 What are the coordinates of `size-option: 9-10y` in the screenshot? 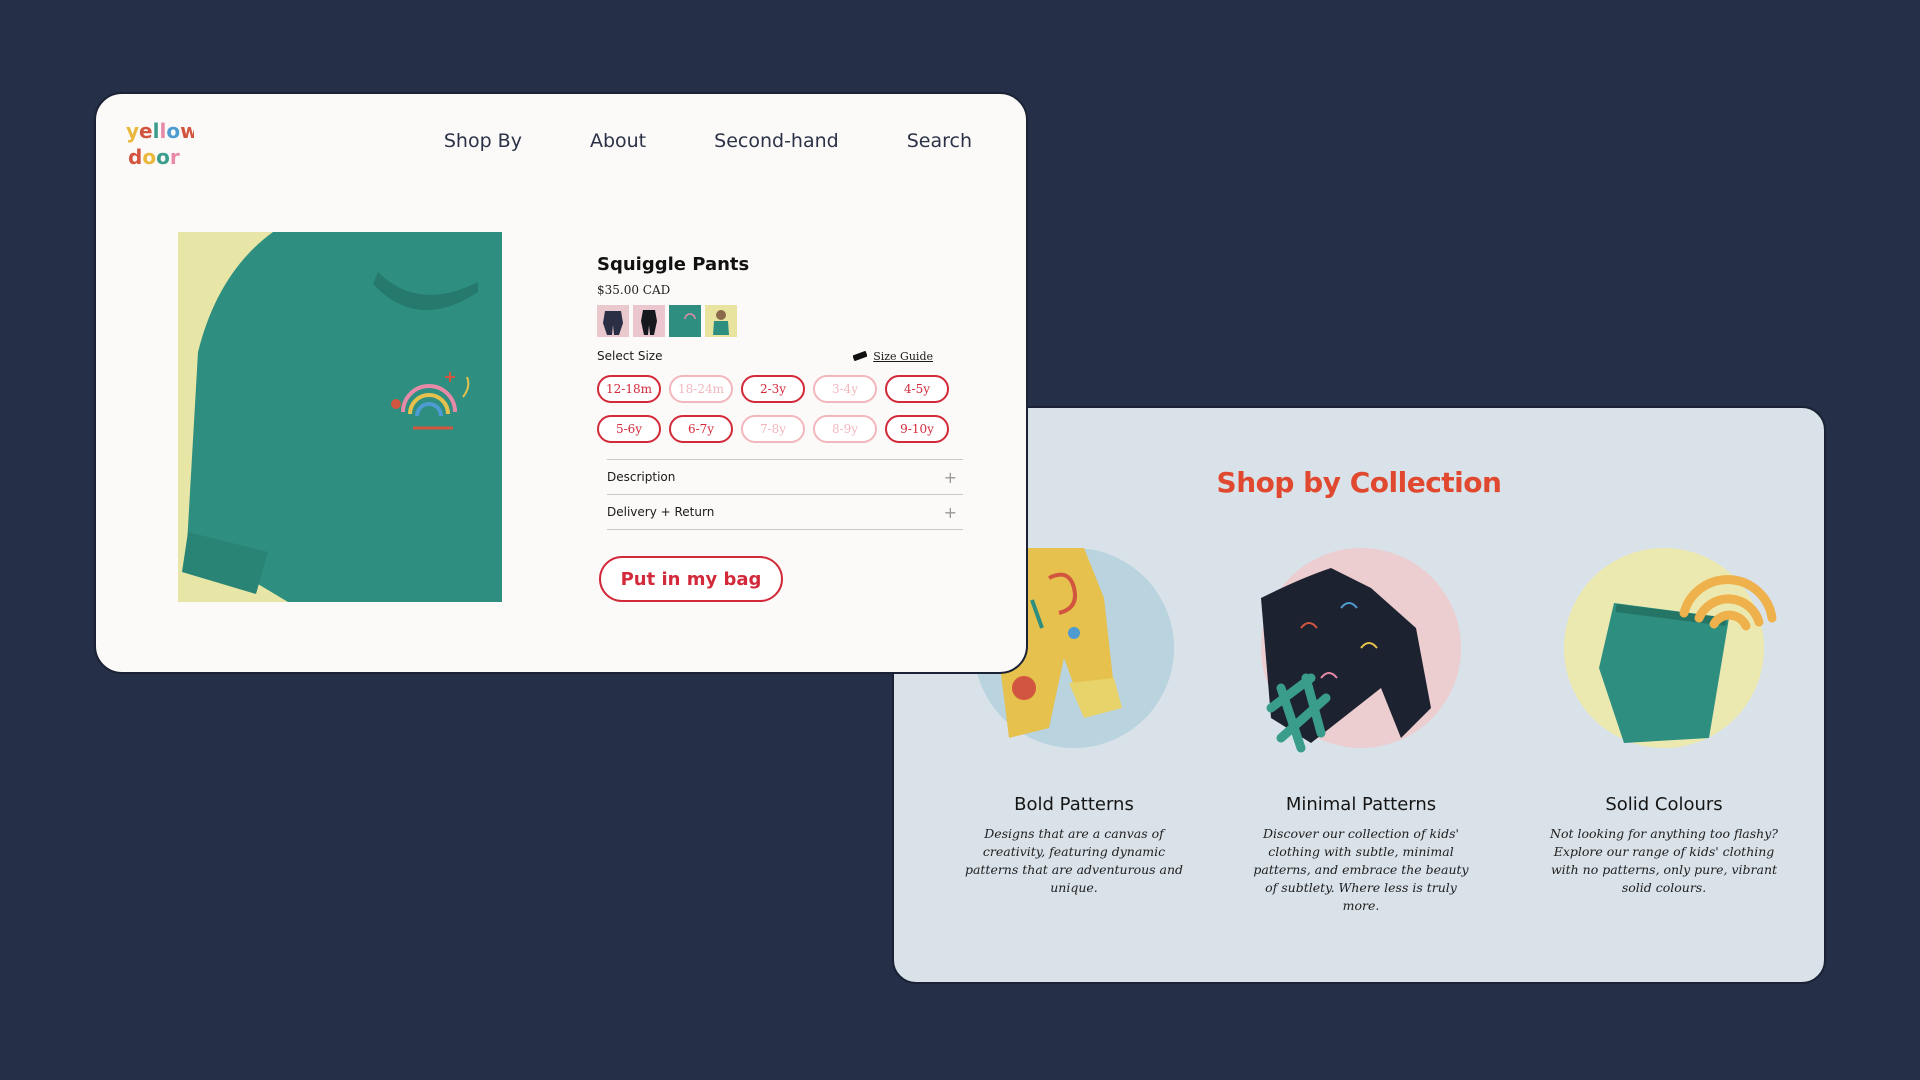 It's located at (917, 429).